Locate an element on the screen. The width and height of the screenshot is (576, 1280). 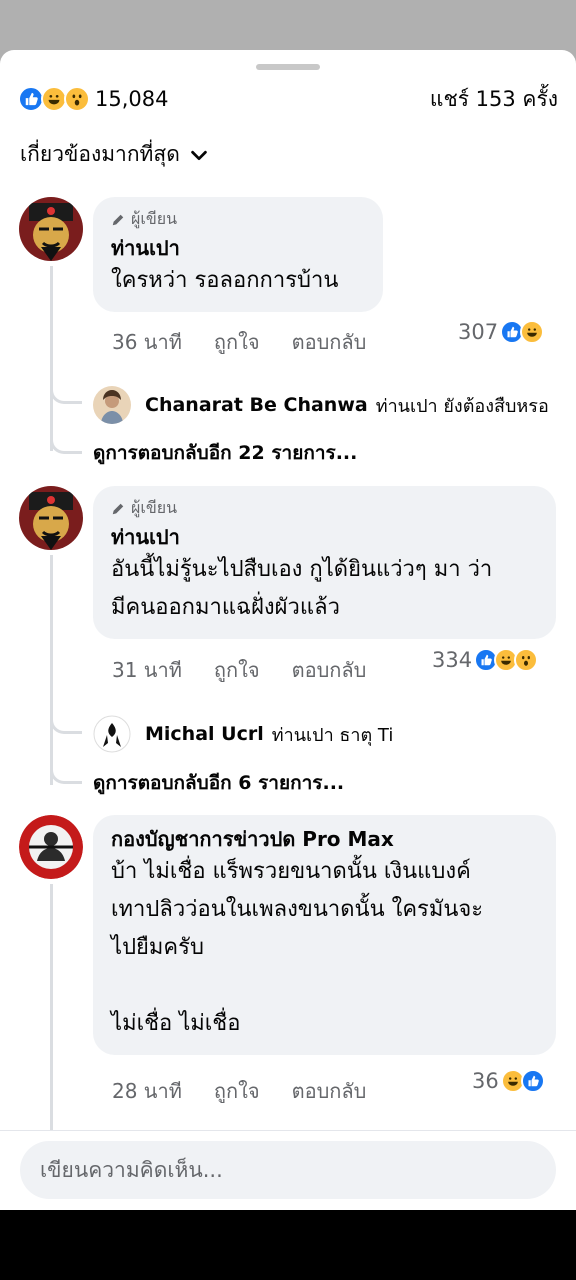
reaction-count: 334 is located at coordinates (452, 660).